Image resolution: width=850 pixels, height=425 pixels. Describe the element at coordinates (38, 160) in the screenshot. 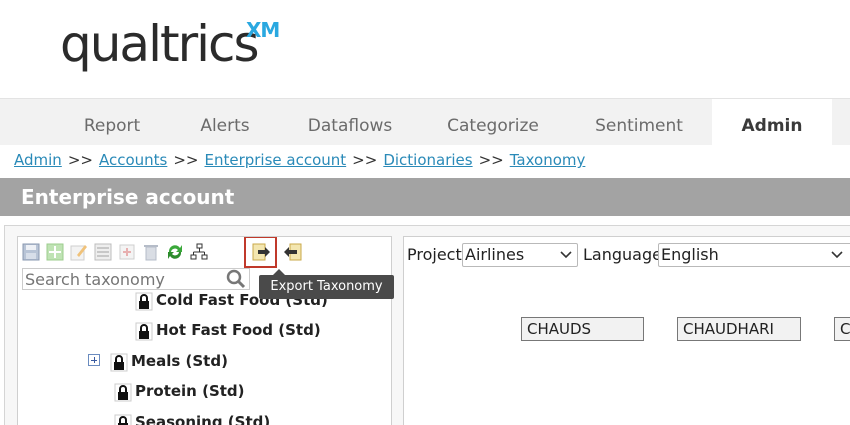

I see `breadcrumb-admin: Admin` at that location.